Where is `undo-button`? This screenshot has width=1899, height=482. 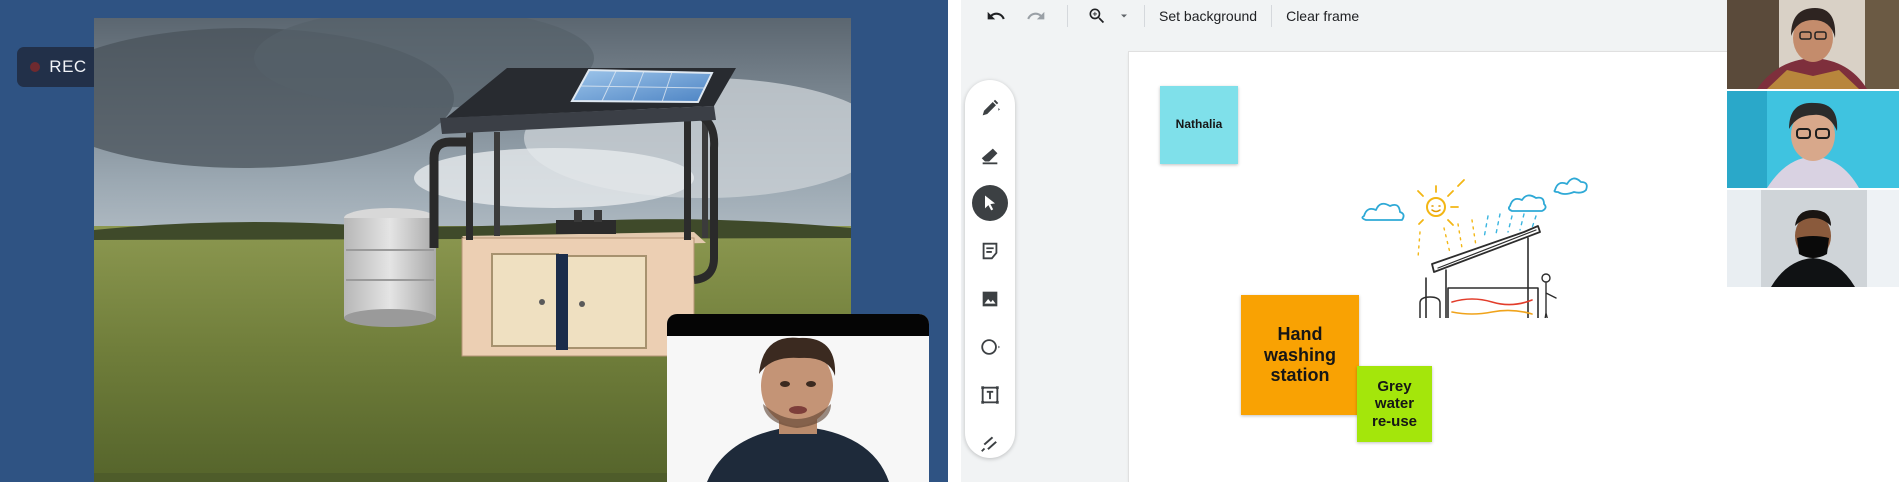
undo-button is located at coordinates (996, 16).